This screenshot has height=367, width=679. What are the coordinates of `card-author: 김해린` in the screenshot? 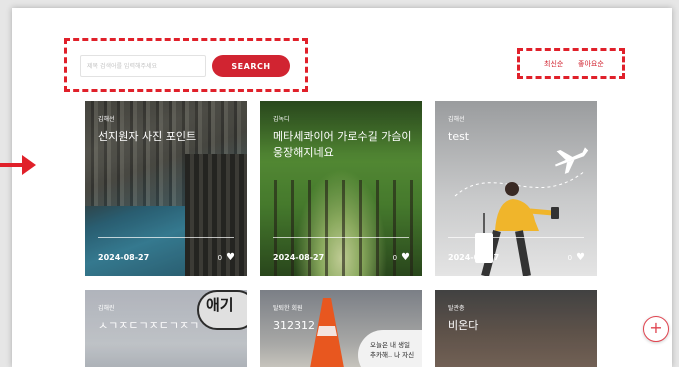 It's located at (106, 308).